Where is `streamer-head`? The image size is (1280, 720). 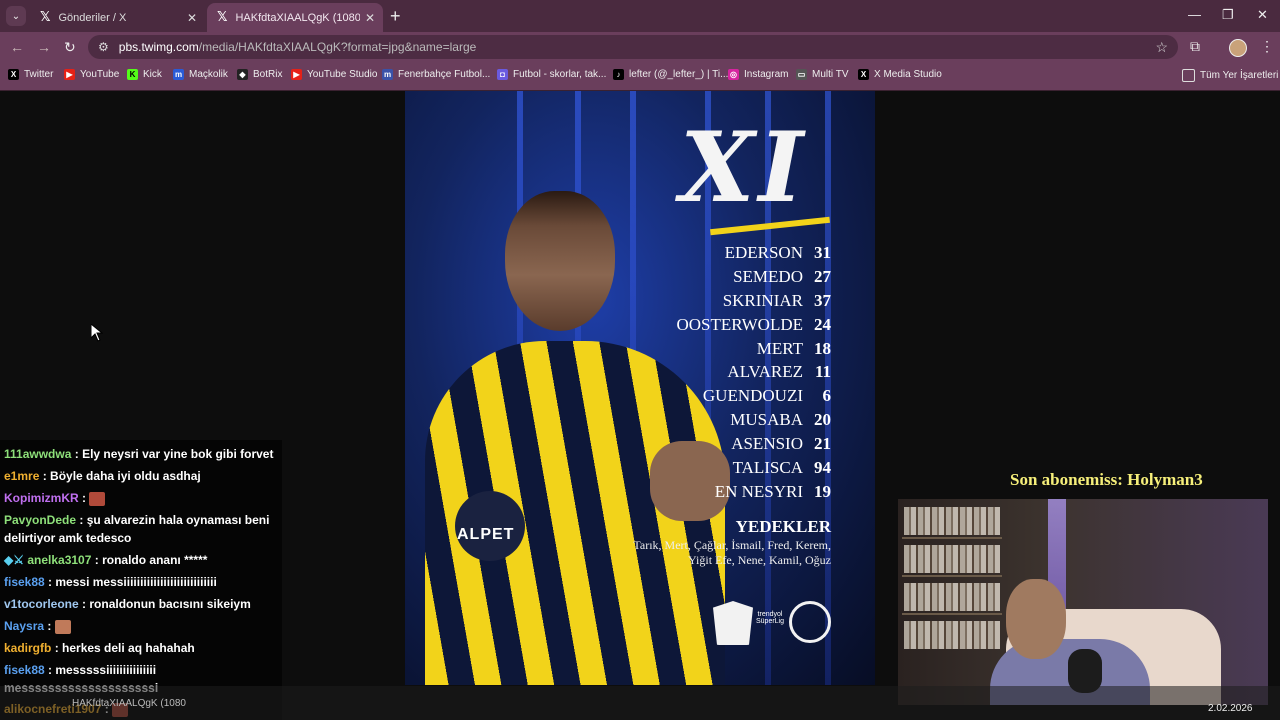 streamer-head is located at coordinates (1036, 619).